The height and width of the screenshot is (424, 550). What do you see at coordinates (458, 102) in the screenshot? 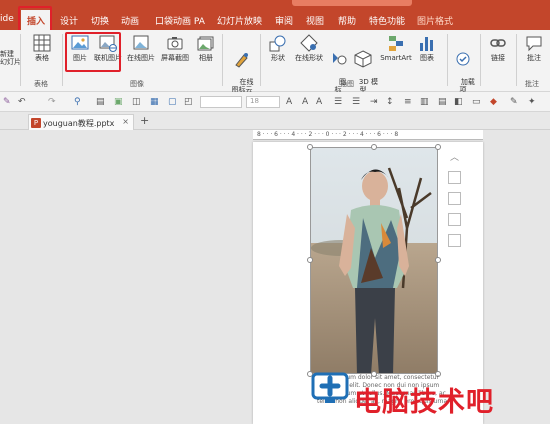
I see `arrange-icon: ◧` at bounding box center [458, 102].